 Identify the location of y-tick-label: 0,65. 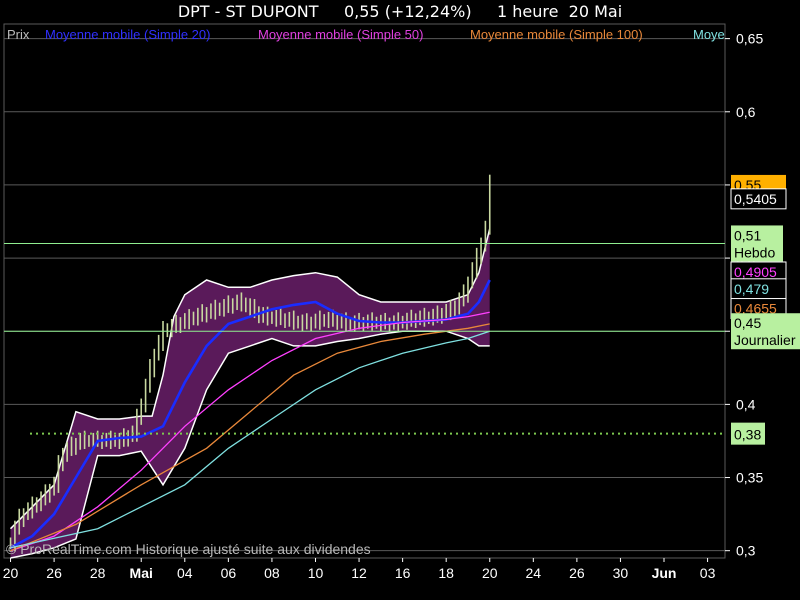
(749, 39).